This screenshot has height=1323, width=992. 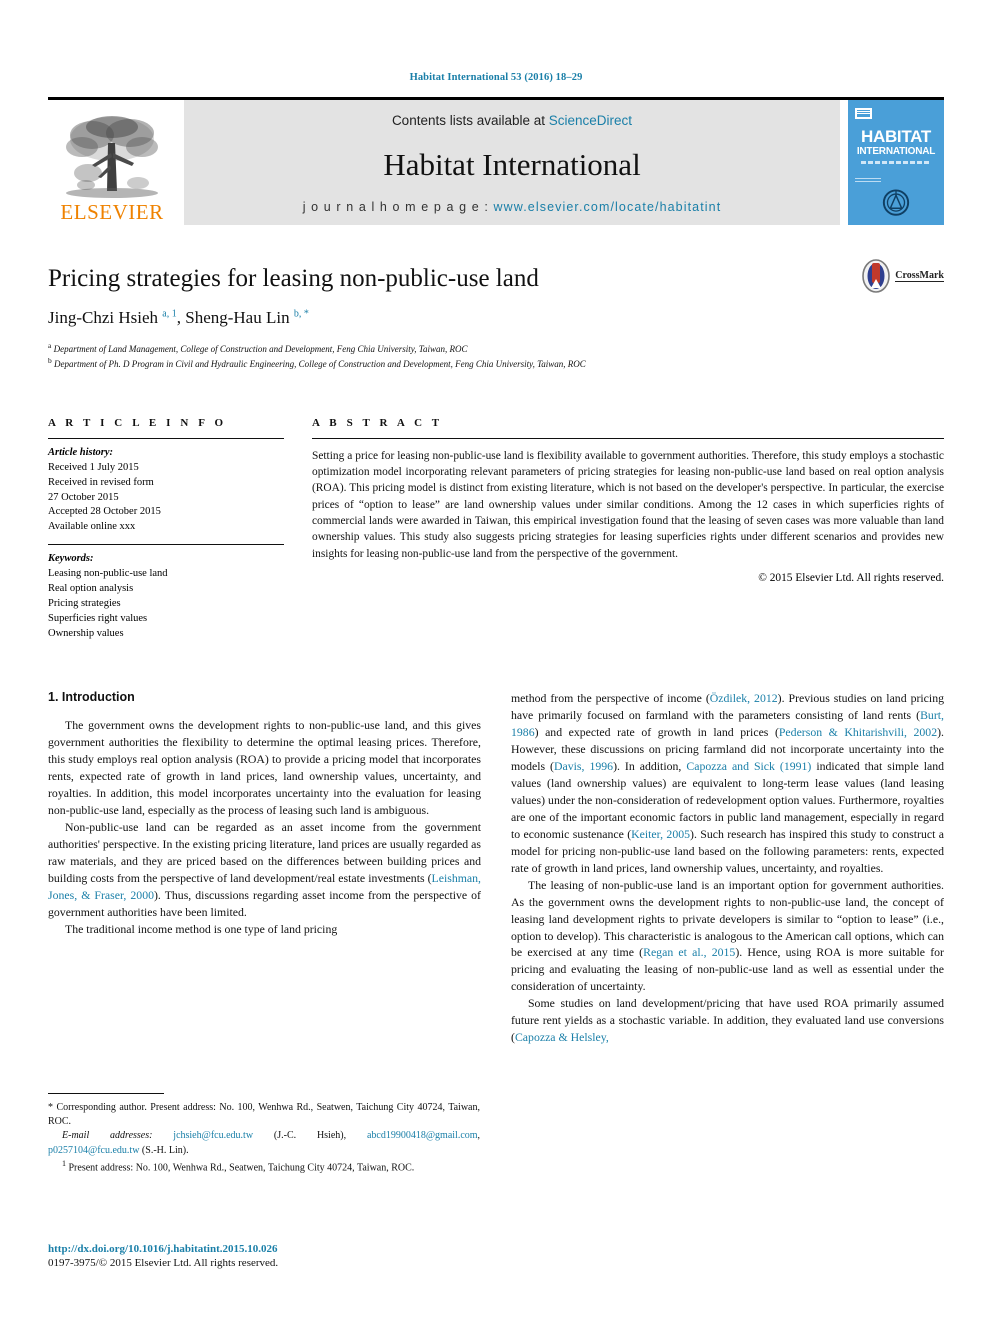 What do you see at coordinates (868, 179) in the screenshot?
I see `cover-edition-marks` at bounding box center [868, 179].